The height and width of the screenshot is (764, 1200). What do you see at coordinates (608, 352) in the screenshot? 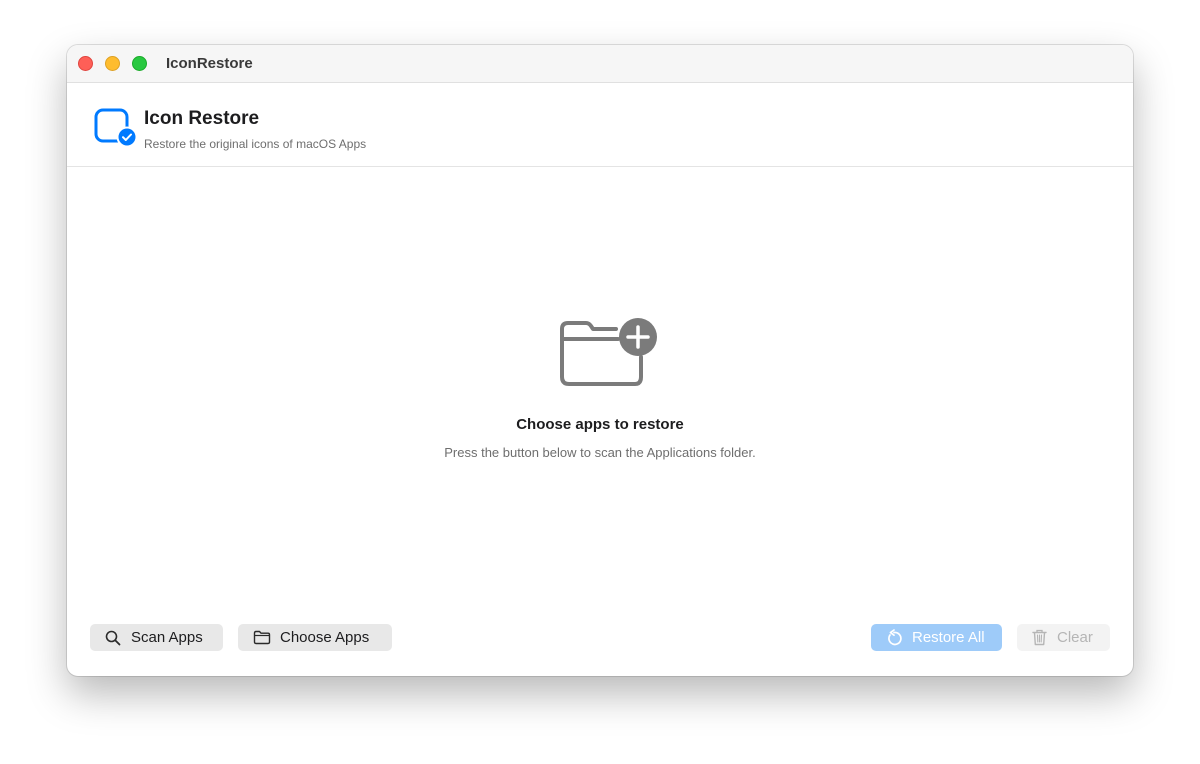
I see `folder-plus-icon` at bounding box center [608, 352].